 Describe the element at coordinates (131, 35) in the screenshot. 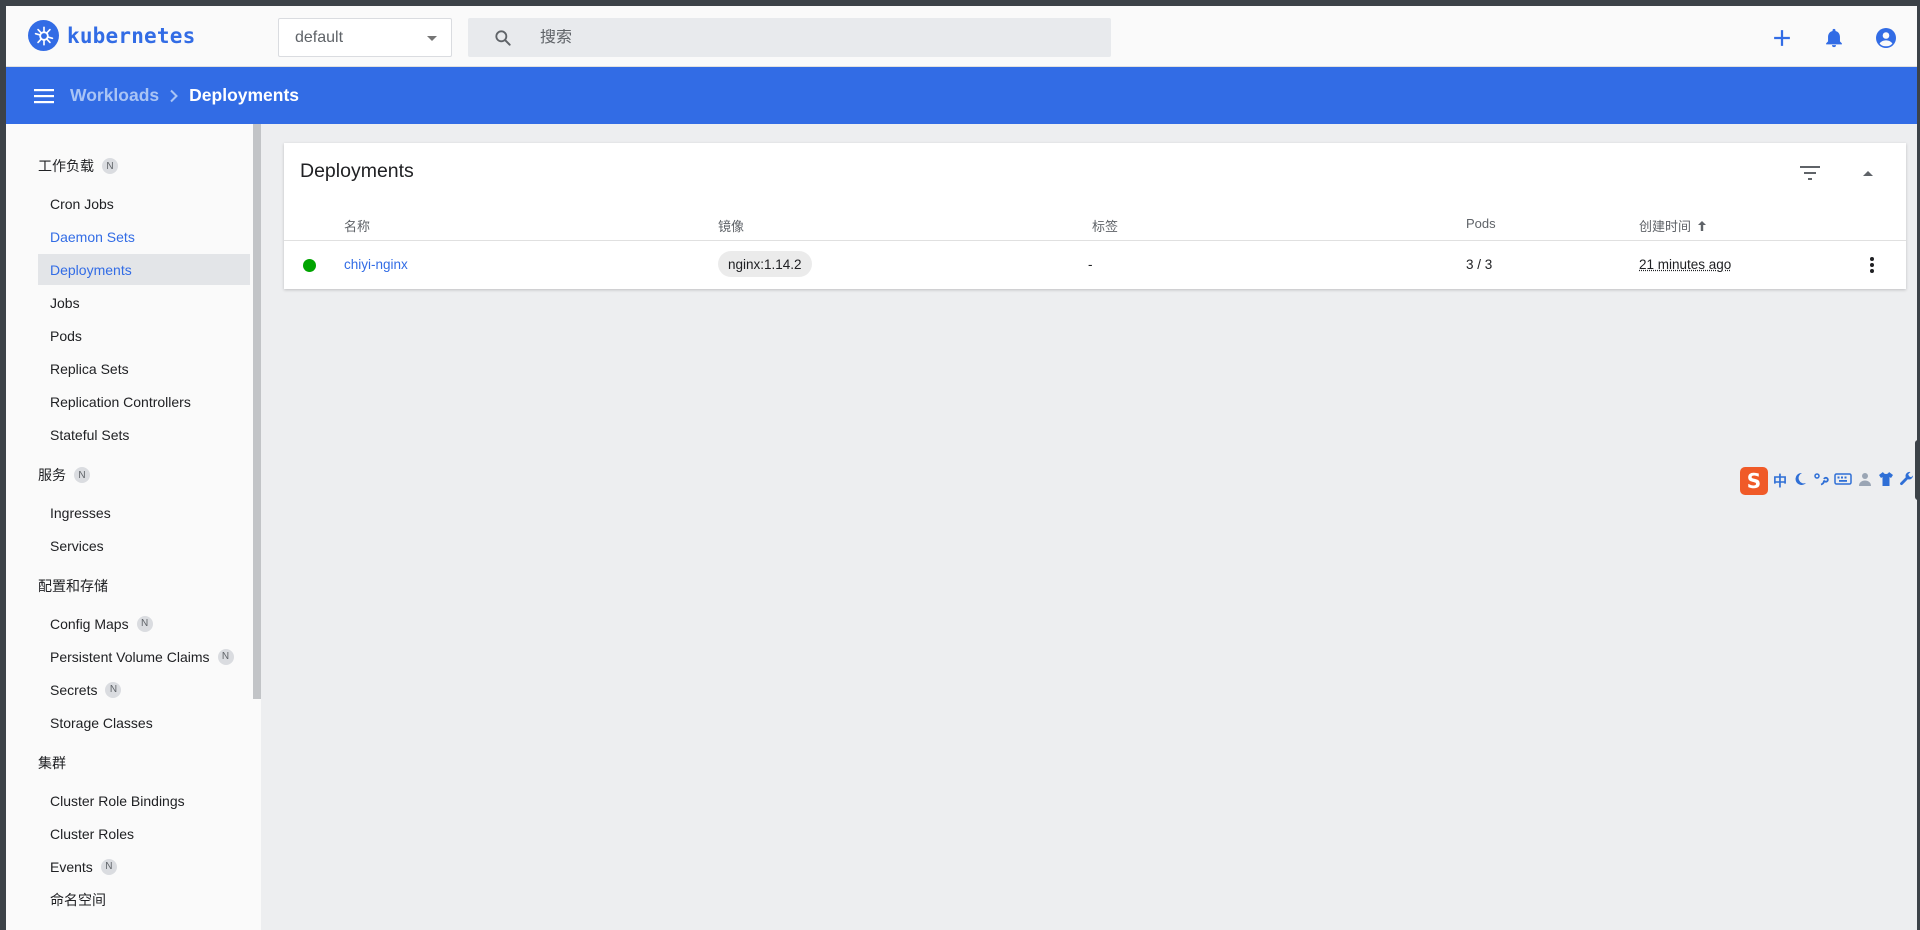

I see `logo-text: kubernetes` at that location.